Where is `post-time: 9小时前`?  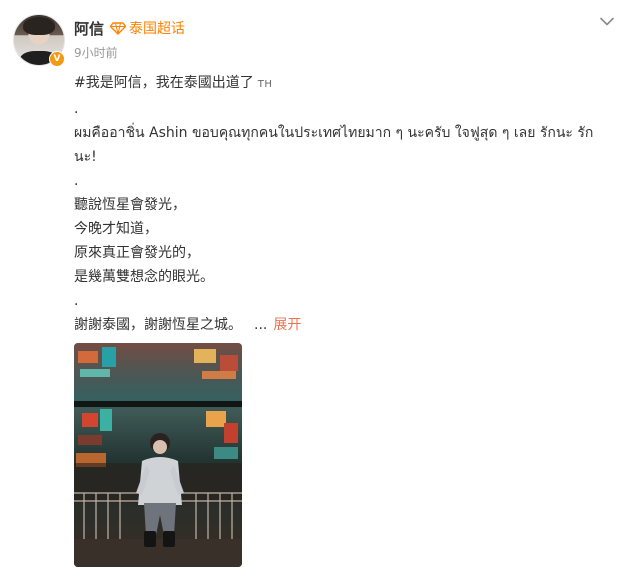
post-time: 9小时前 is located at coordinates (96, 52).